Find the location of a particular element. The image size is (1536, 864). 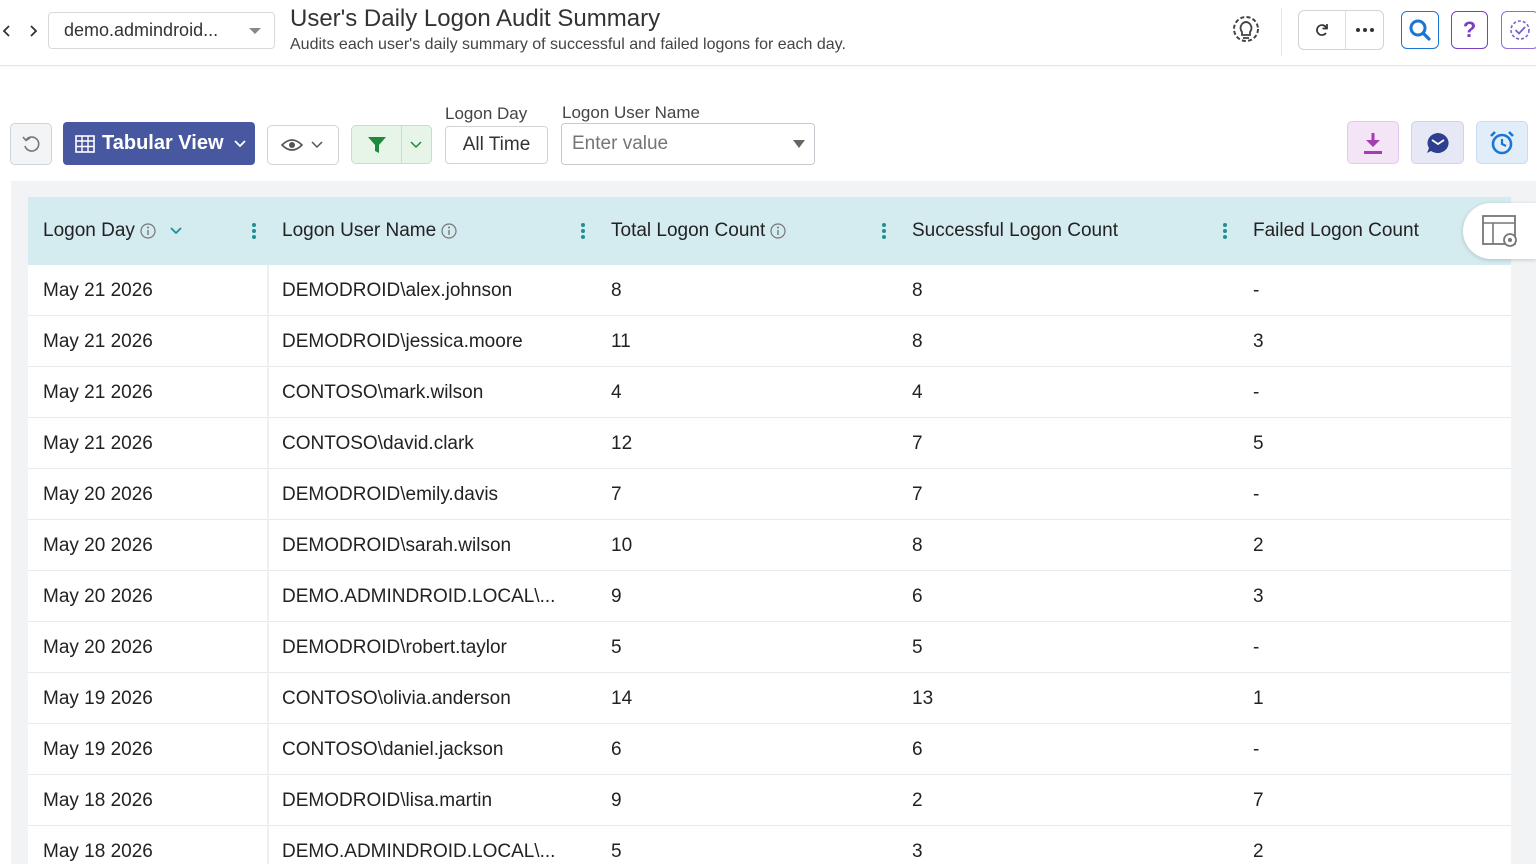

schedule-button is located at coordinates (1502, 142).